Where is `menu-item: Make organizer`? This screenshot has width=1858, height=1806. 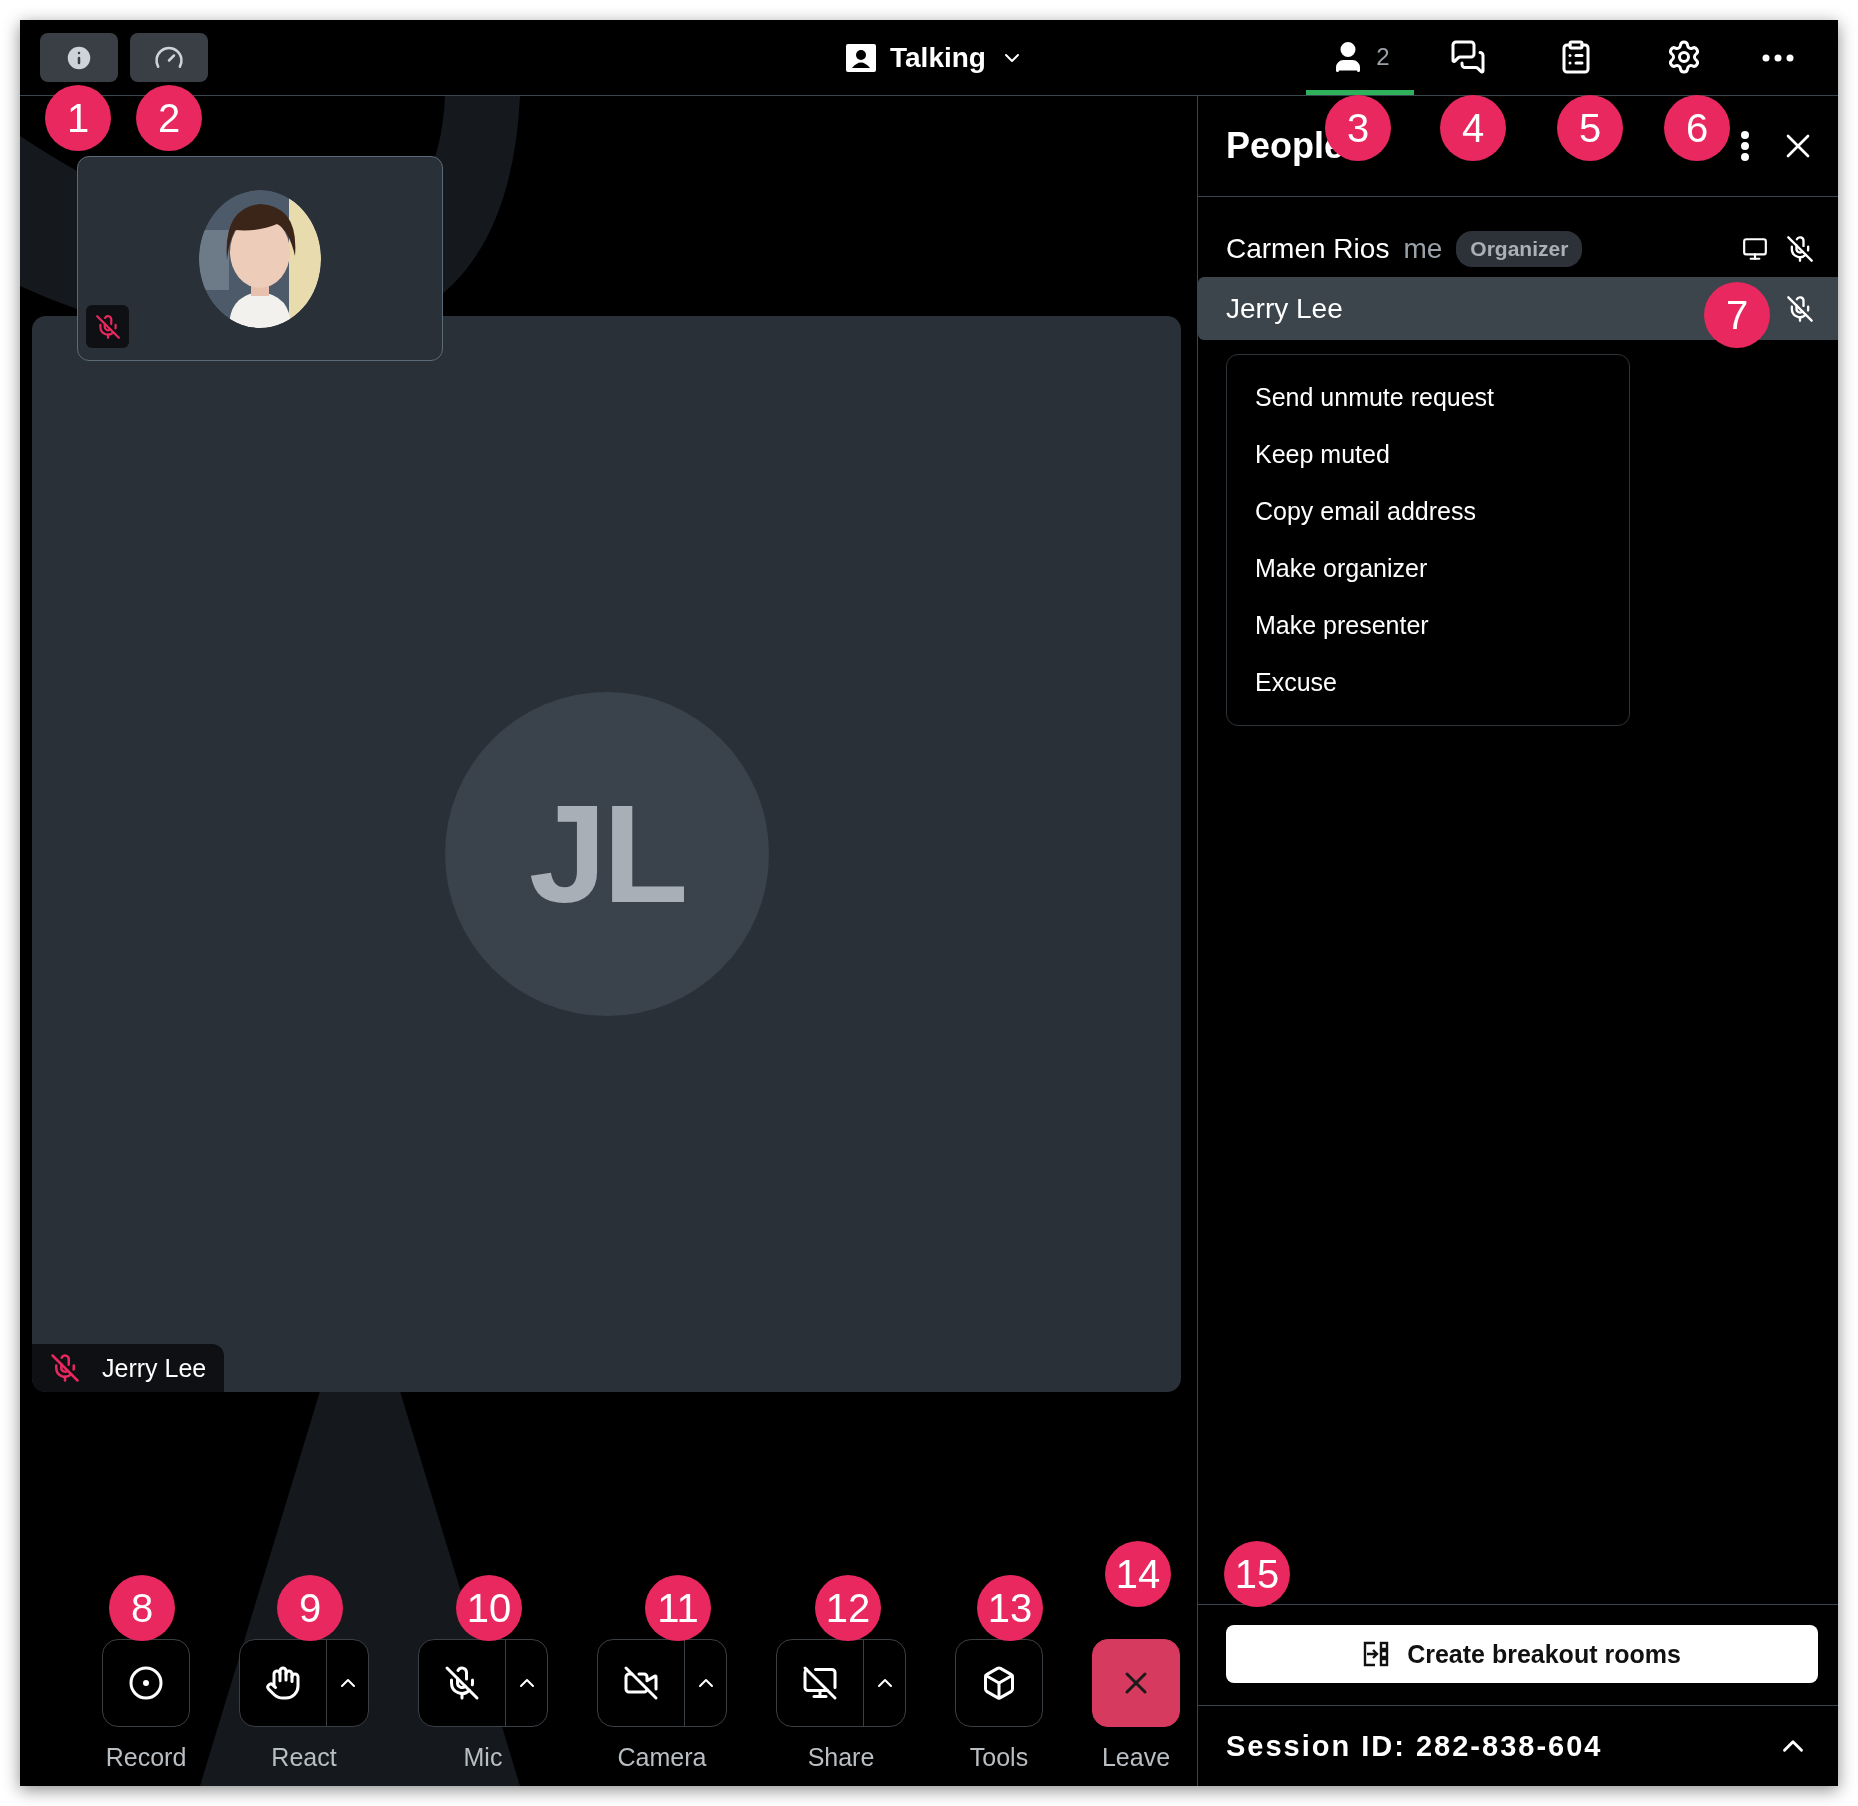
menu-item: Make organizer is located at coordinates (1428, 568).